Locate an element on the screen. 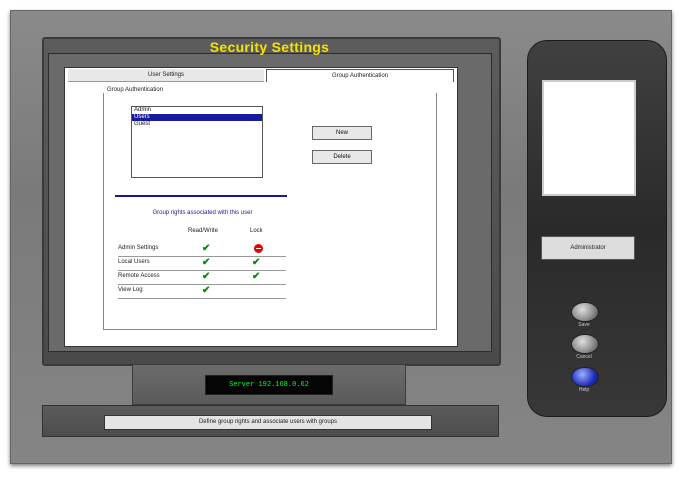  list-item: Admin is located at coordinates (197, 110).